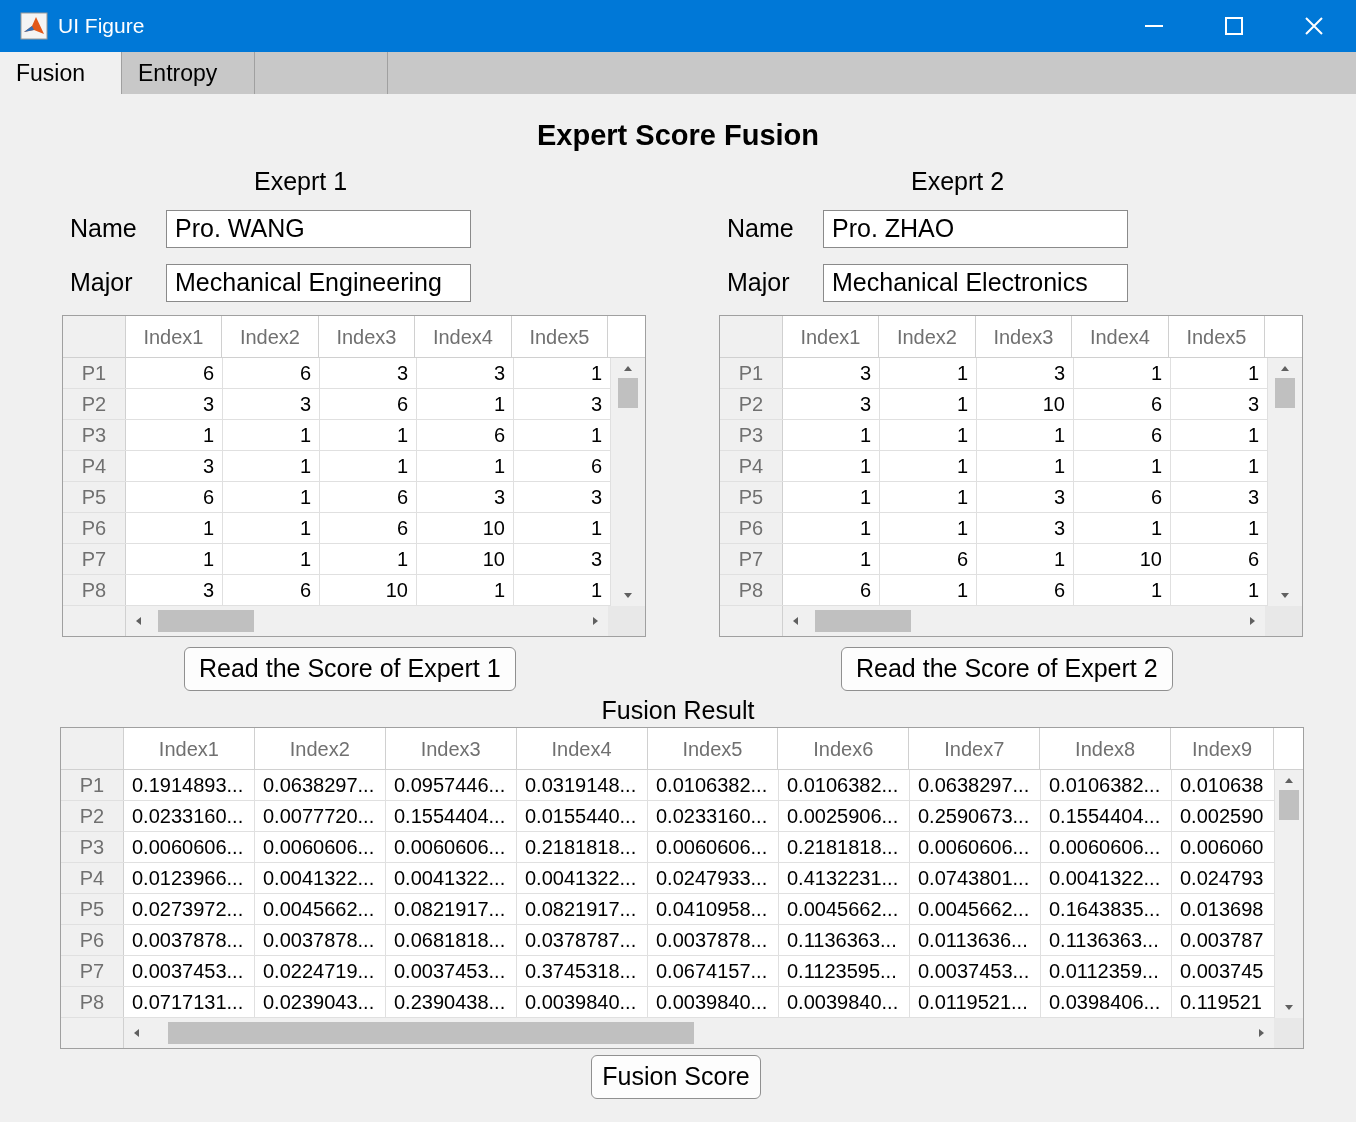  I want to click on close-icon, so click(1314, 26).